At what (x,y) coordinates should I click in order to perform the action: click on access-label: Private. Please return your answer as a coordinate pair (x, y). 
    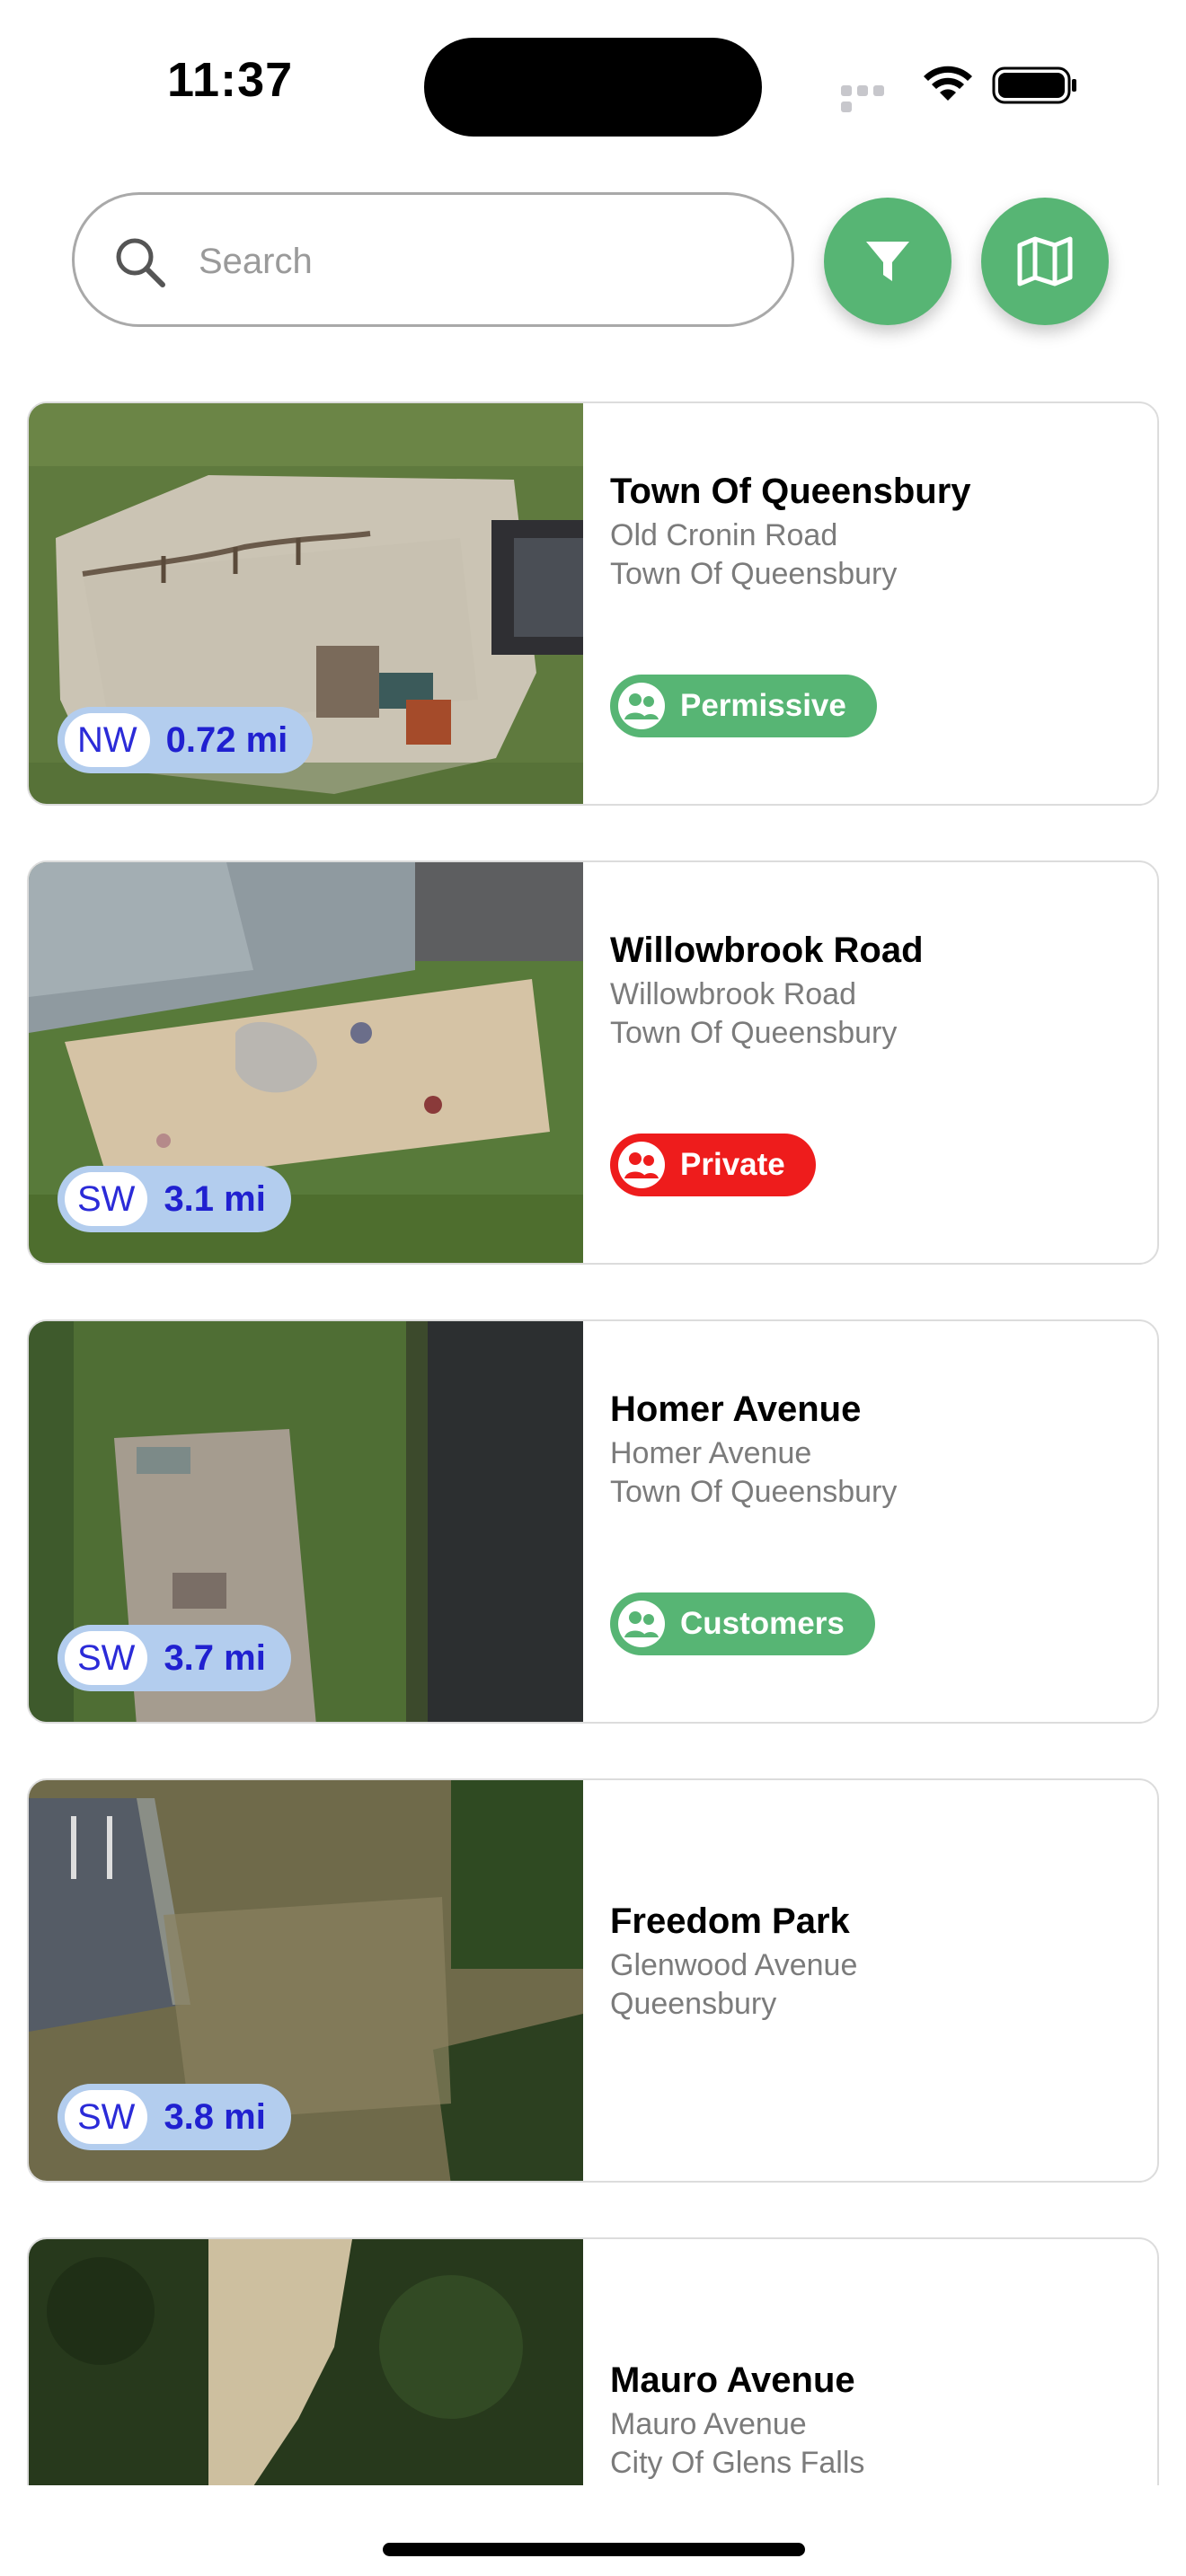
    Looking at the image, I should click on (732, 1164).